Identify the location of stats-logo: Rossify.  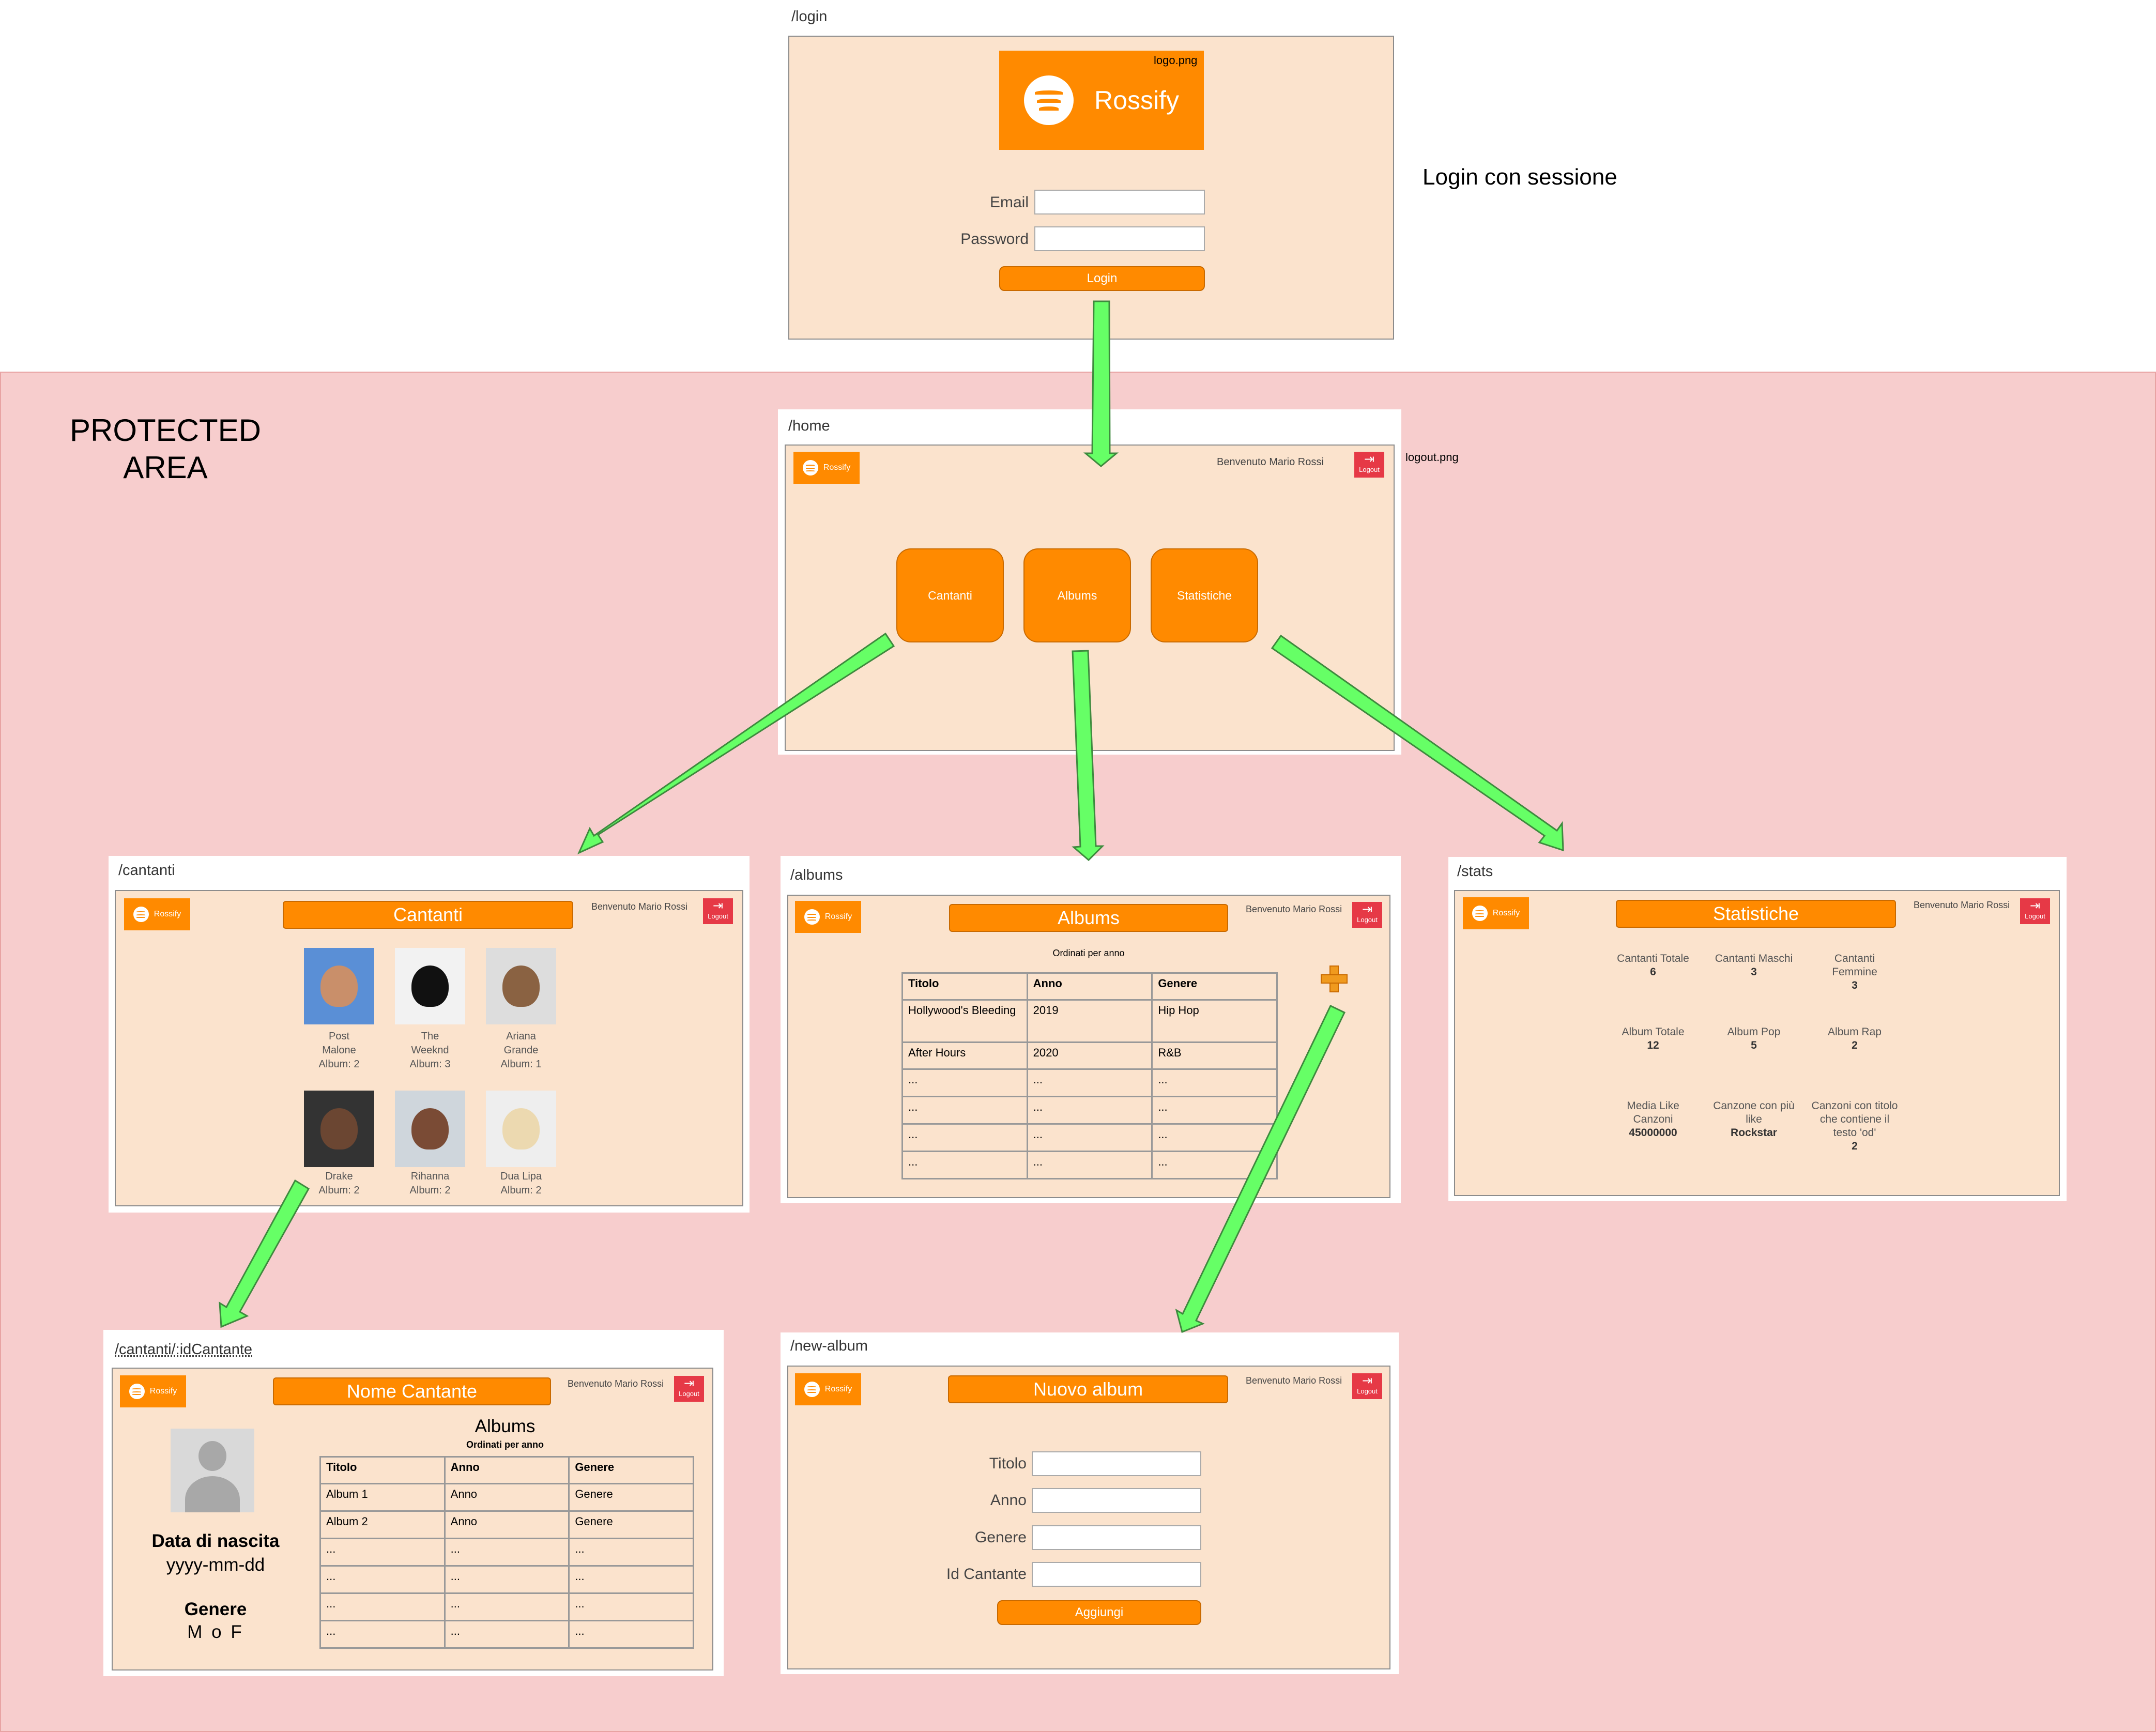
(1496, 913).